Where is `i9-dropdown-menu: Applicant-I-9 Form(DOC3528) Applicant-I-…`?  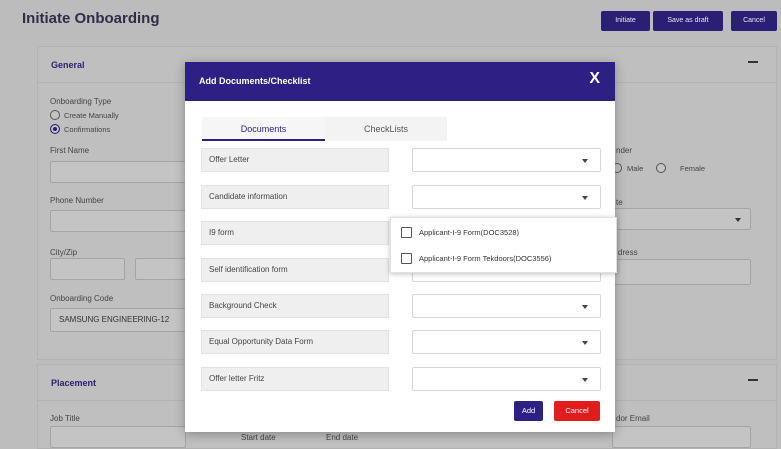
i9-dropdown-menu: Applicant-I-9 Form(DOC3528) Applicant-I-… is located at coordinates (503, 245).